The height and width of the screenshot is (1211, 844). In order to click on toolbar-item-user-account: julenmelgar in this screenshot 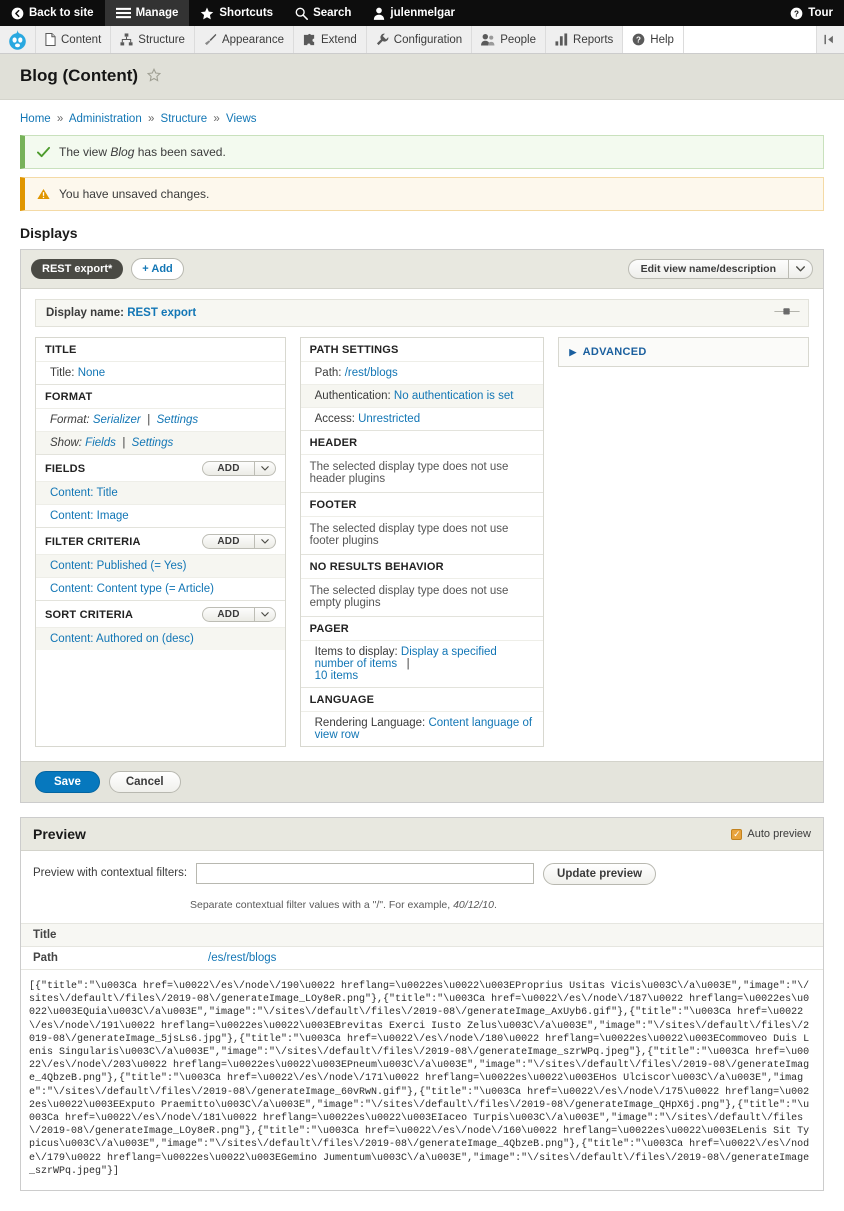, I will do `click(414, 13)`.